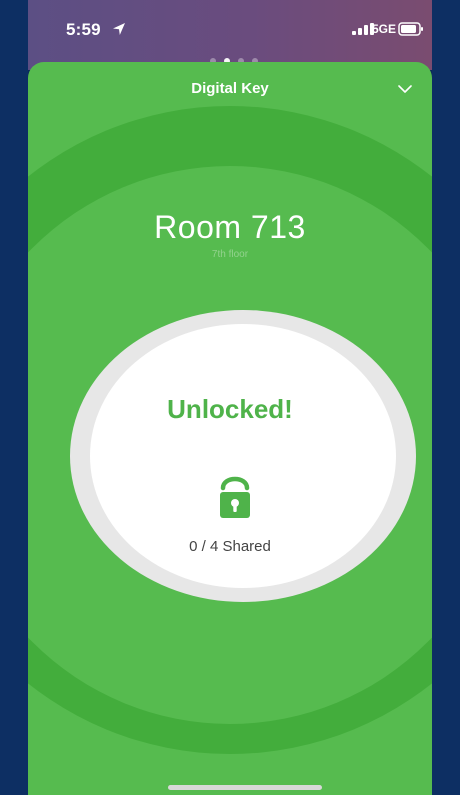 The height and width of the screenshot is (795, 460). Describe the element at coordinates (230, 409) in the screenshot. I see `unlock-status: Unlocked!` at that location.